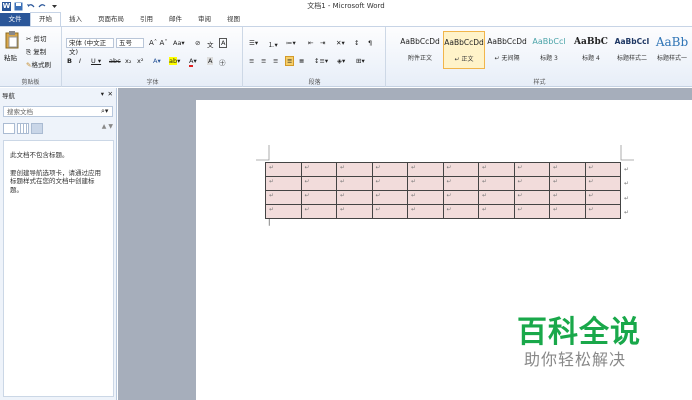  What do you see at coordinates (632, 50) in the screenshot?
I see `style-item: AaBbCcI 标题样式二` at bounding box center [632, 50].